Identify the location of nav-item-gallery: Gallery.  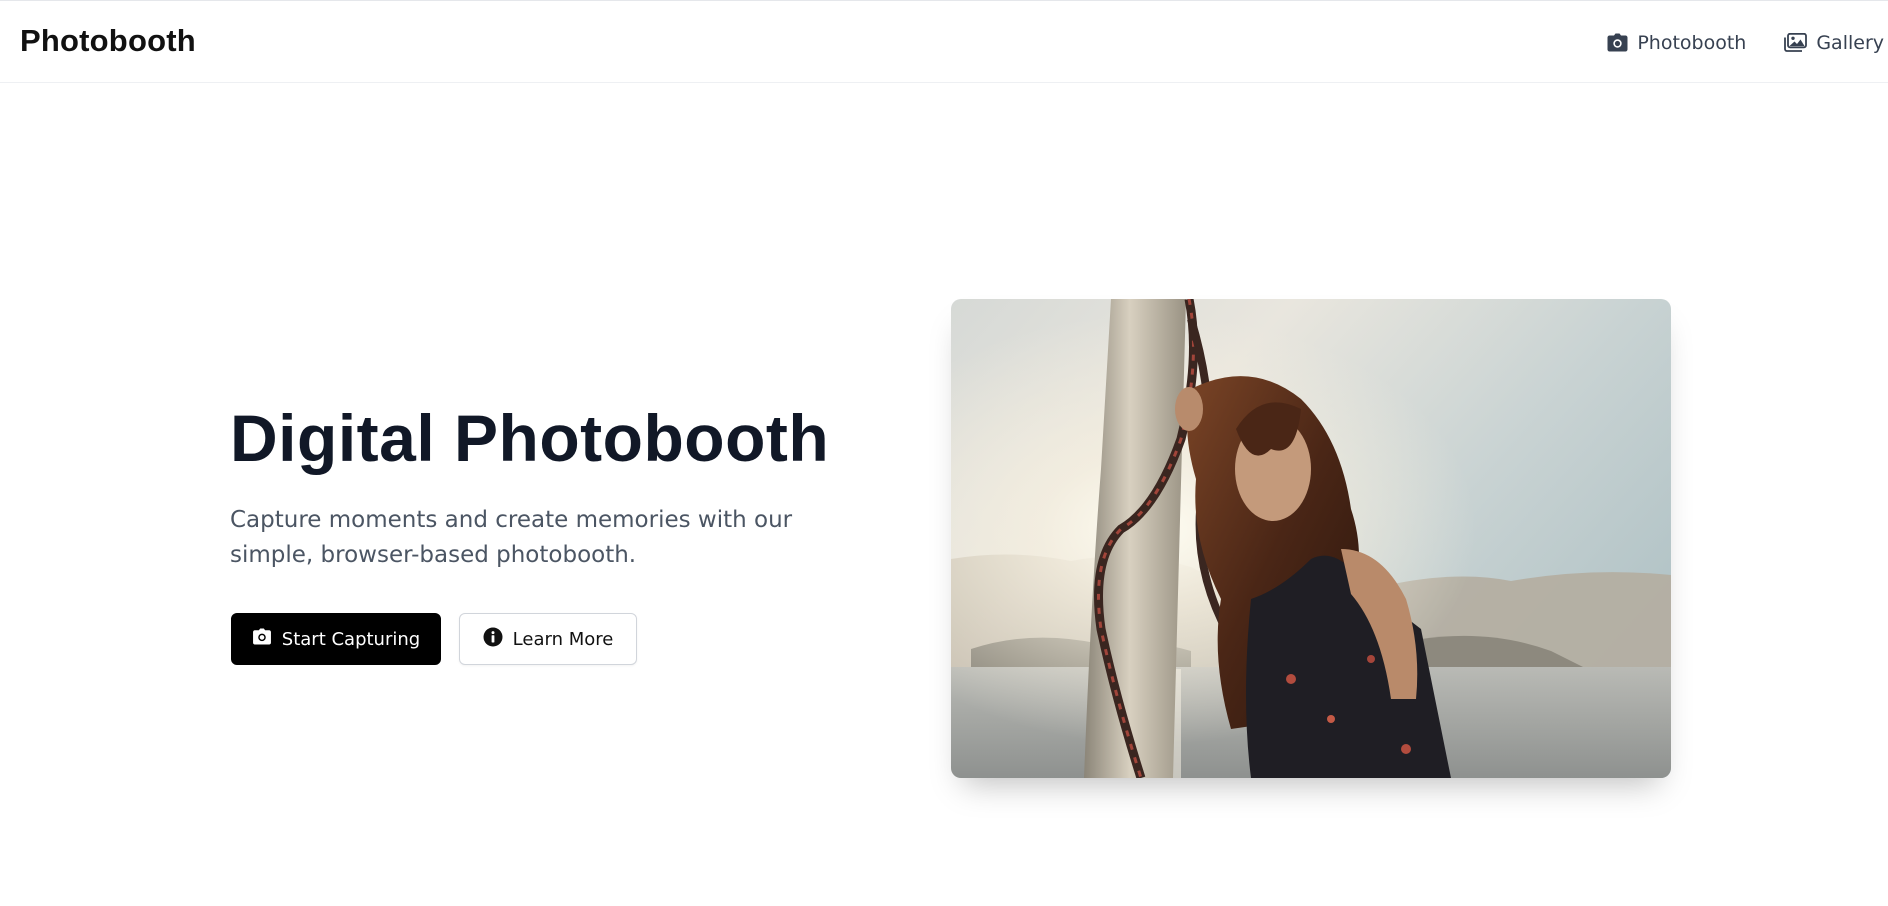
(1834, 43).